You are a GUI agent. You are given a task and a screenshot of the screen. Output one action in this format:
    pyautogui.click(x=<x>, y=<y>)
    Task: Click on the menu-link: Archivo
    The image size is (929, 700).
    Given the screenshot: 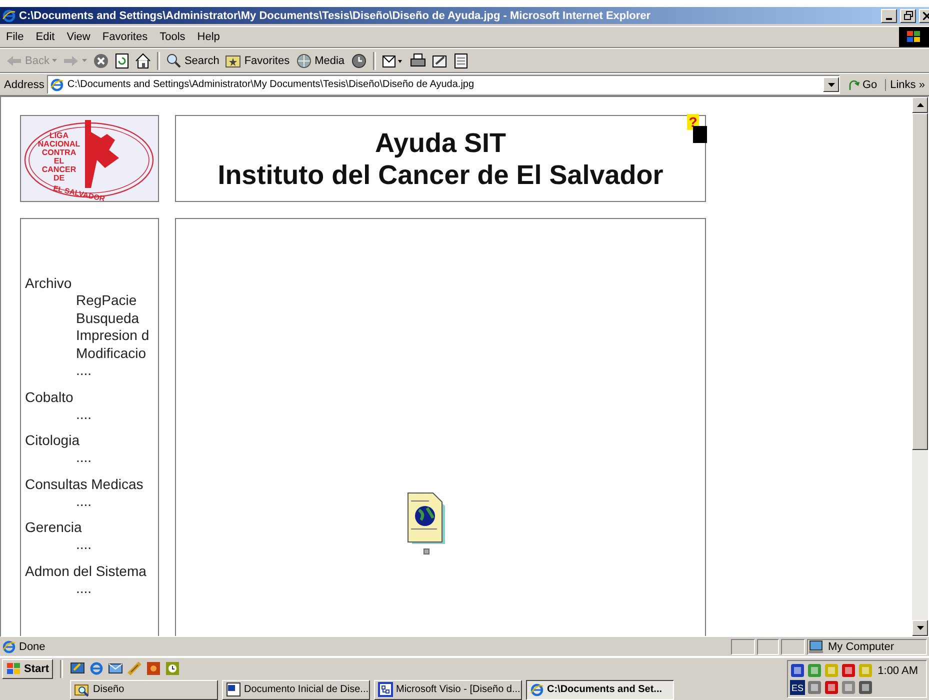 What is the action you would take?
    pyautogui.click(x=91, y=283)
    